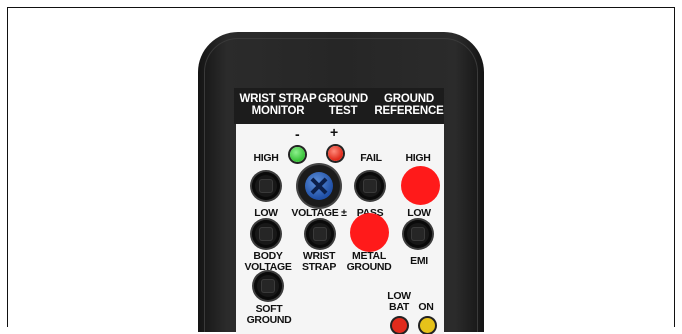  What do you see at coordinates (370, 186) in the screenshot?
I see `fail-button` at bounding box center [370, 186].